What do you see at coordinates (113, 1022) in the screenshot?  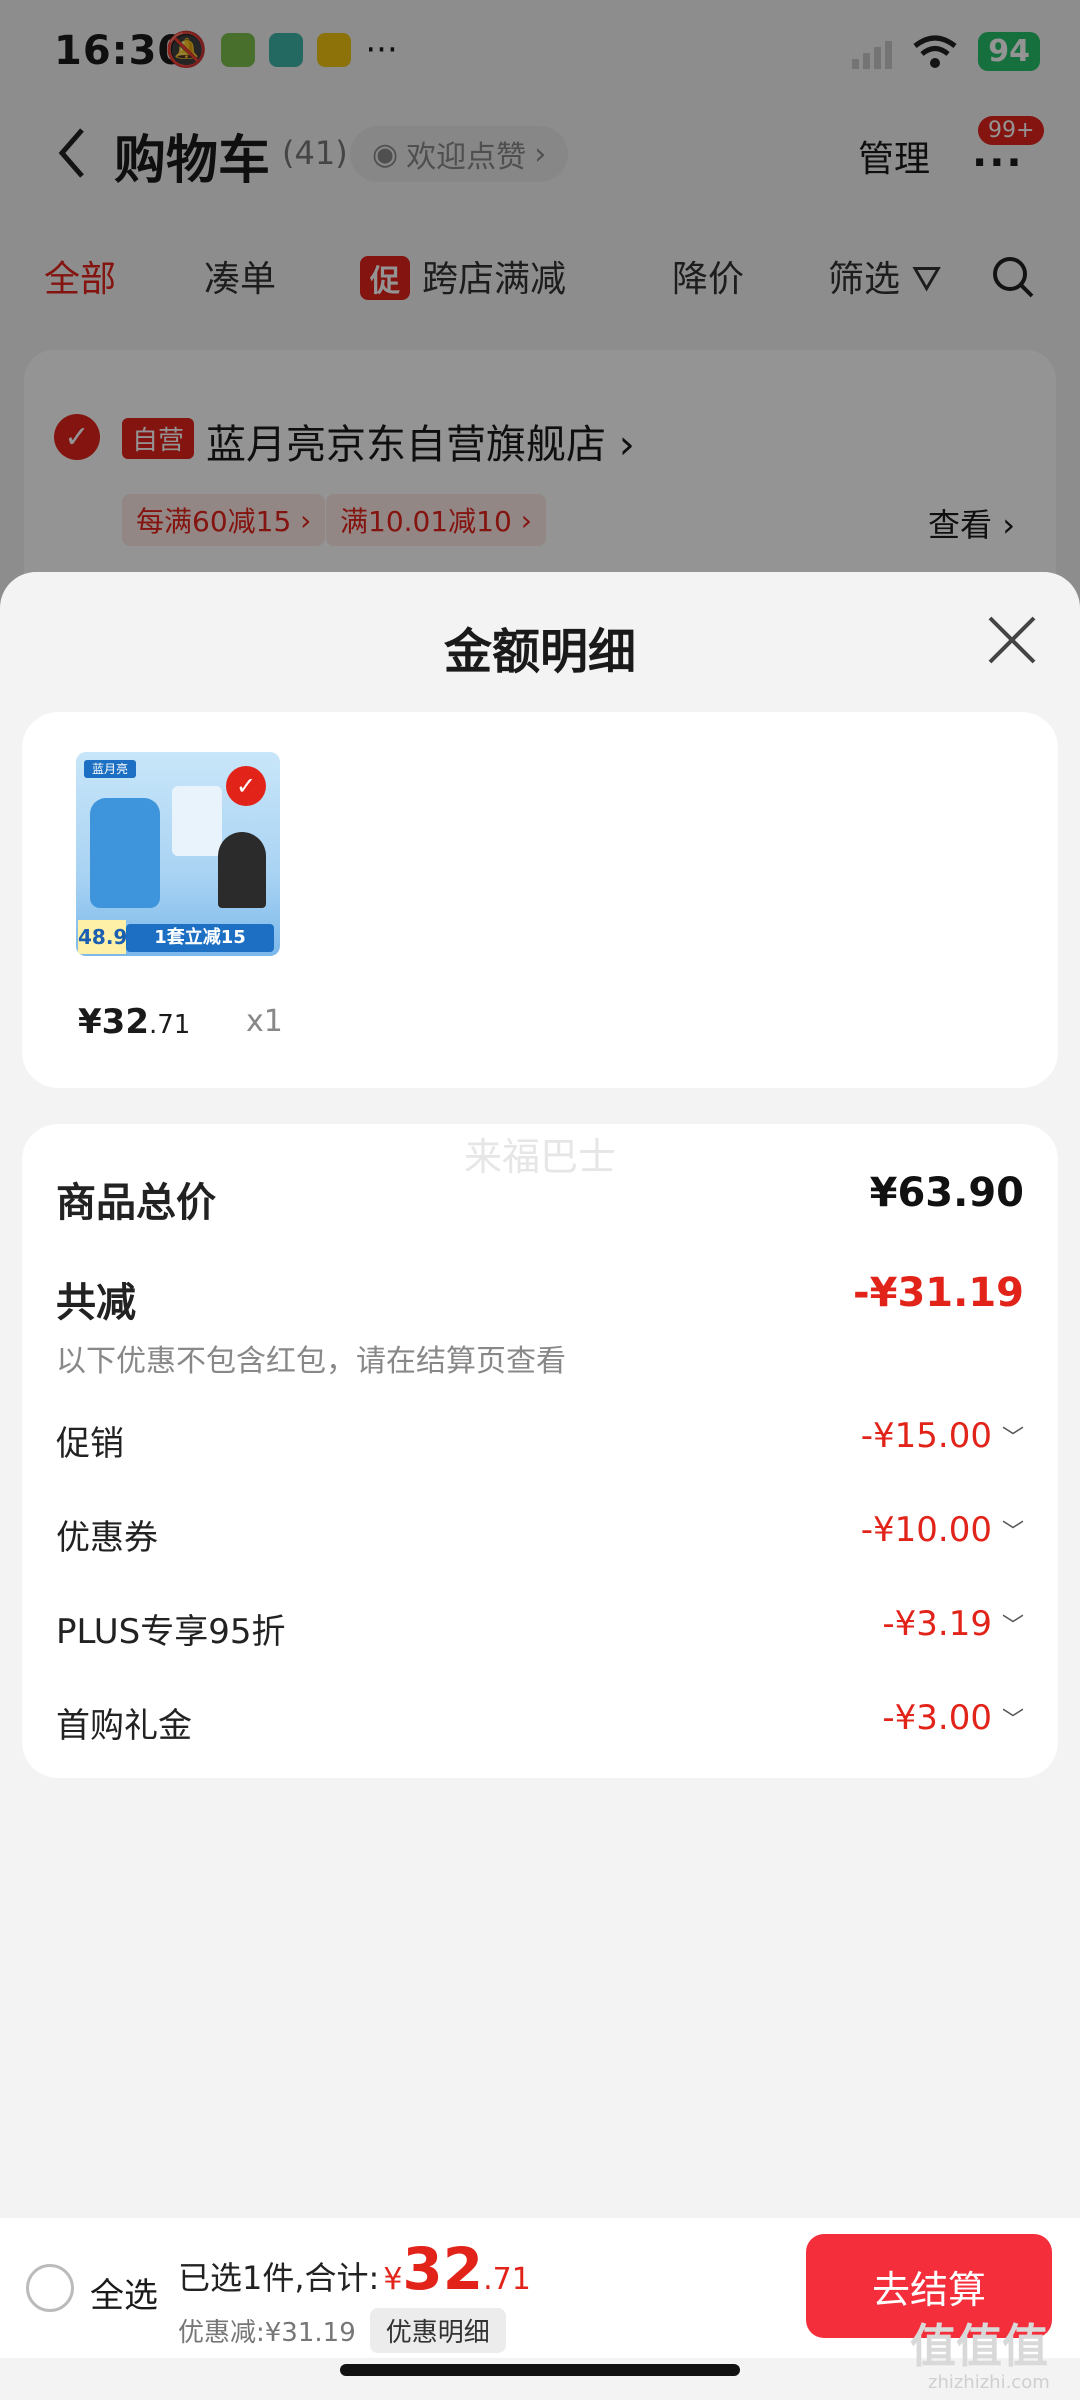 I see `price-int: ¥32` at bounding box center [113, 1022].